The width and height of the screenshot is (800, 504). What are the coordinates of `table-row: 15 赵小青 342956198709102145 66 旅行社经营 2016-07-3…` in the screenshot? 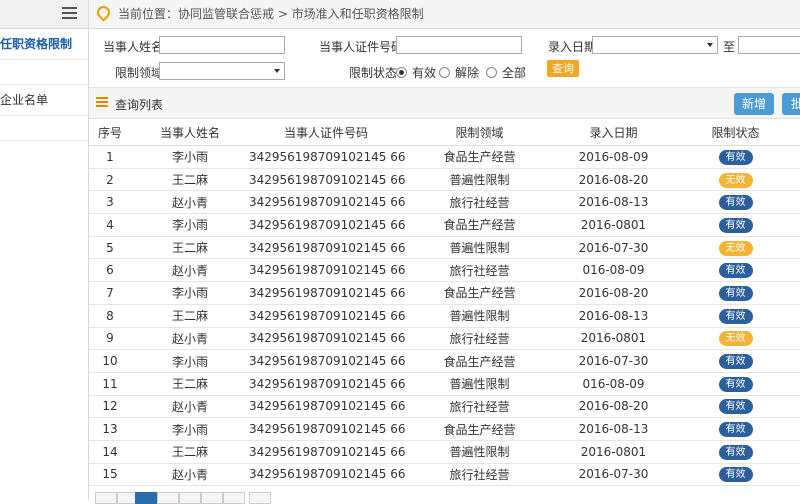 It's located at (444, 475).